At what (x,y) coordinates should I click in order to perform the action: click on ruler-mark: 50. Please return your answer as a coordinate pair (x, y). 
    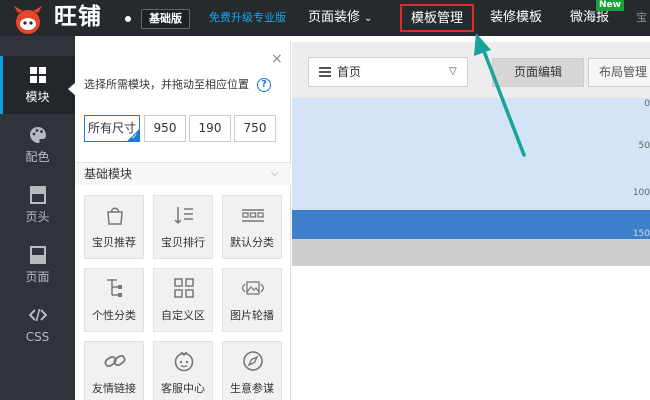
    Looking at the image, I should click on (644, 146).